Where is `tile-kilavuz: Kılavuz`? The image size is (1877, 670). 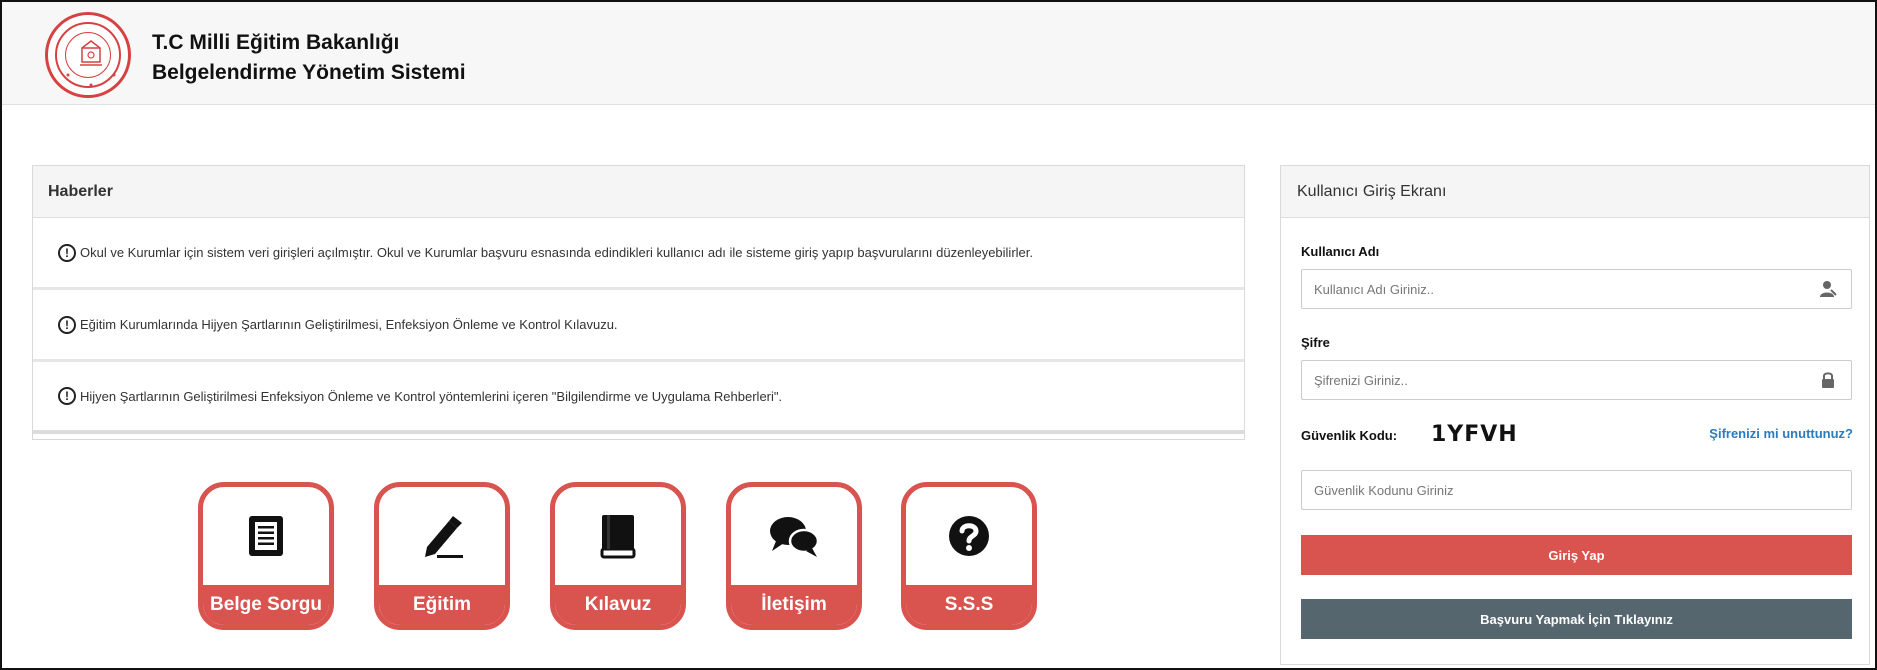
tile-kilavuz: Kılavuz is located at coordinates (618, 556).